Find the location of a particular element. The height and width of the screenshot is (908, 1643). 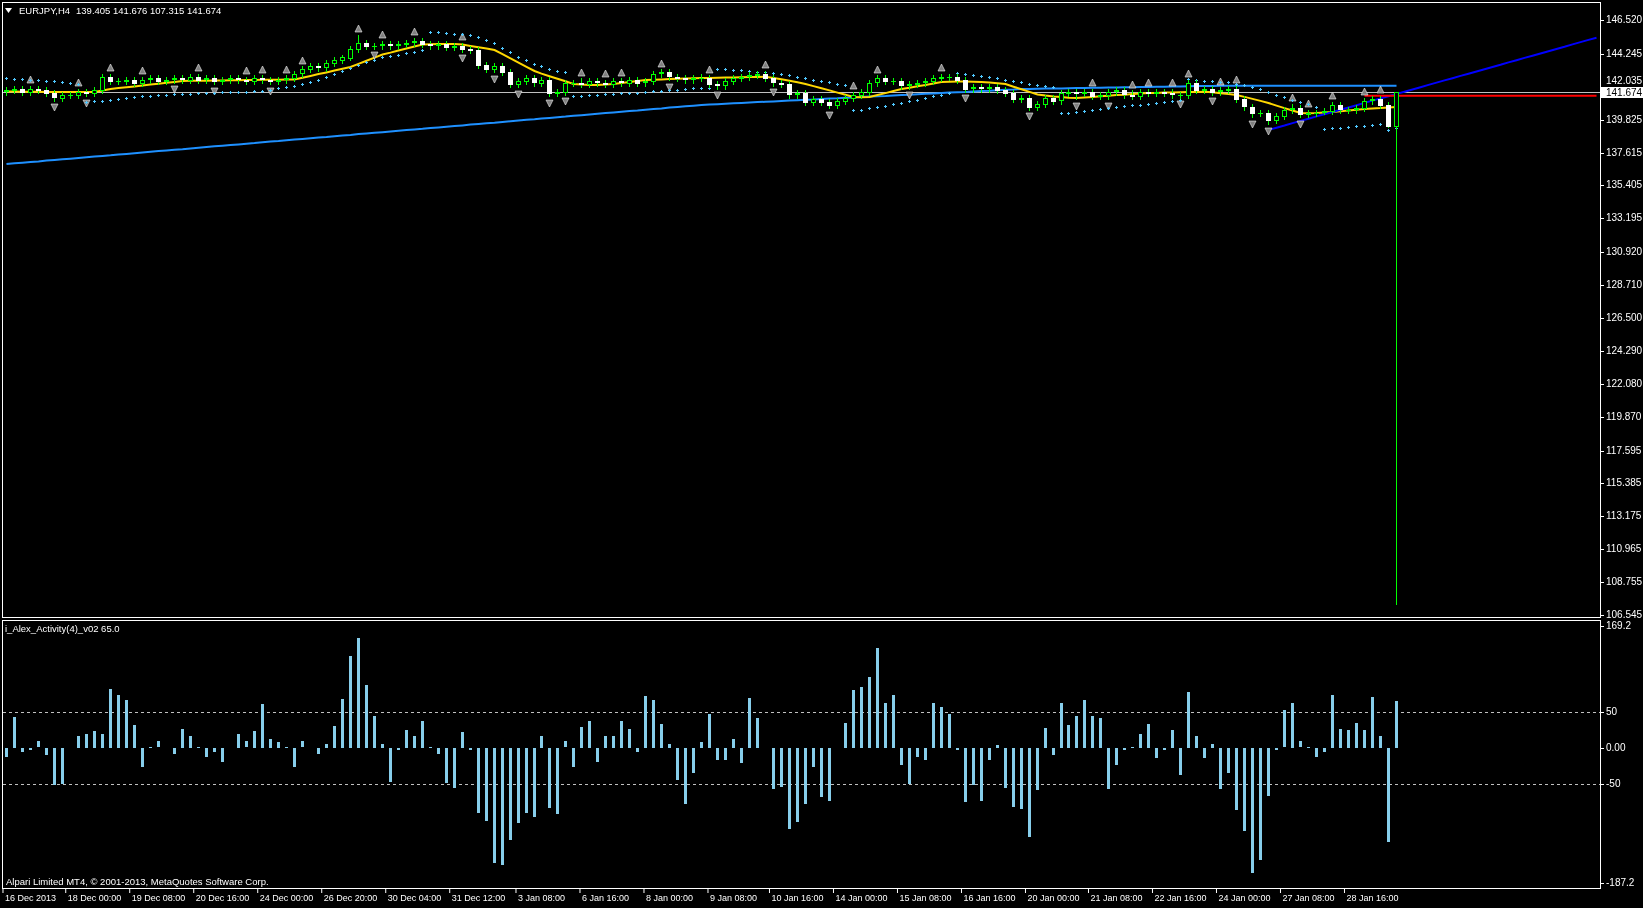

price-axis-label: 110.965 is located at coordinates (1624, 549).